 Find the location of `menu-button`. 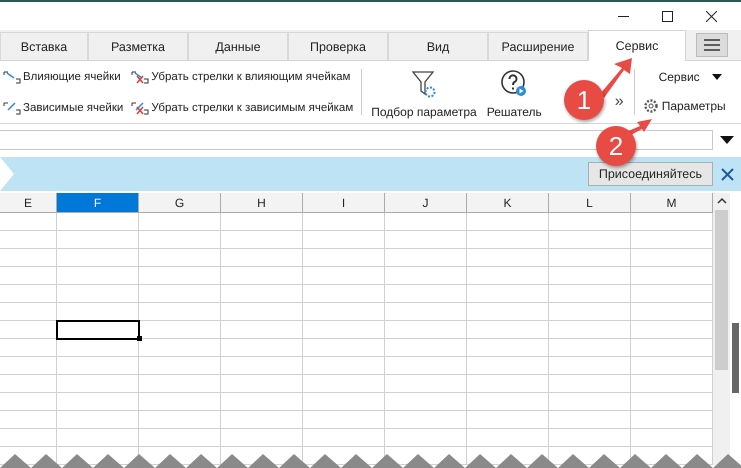

menu-button is located at coordinates (712, 45).